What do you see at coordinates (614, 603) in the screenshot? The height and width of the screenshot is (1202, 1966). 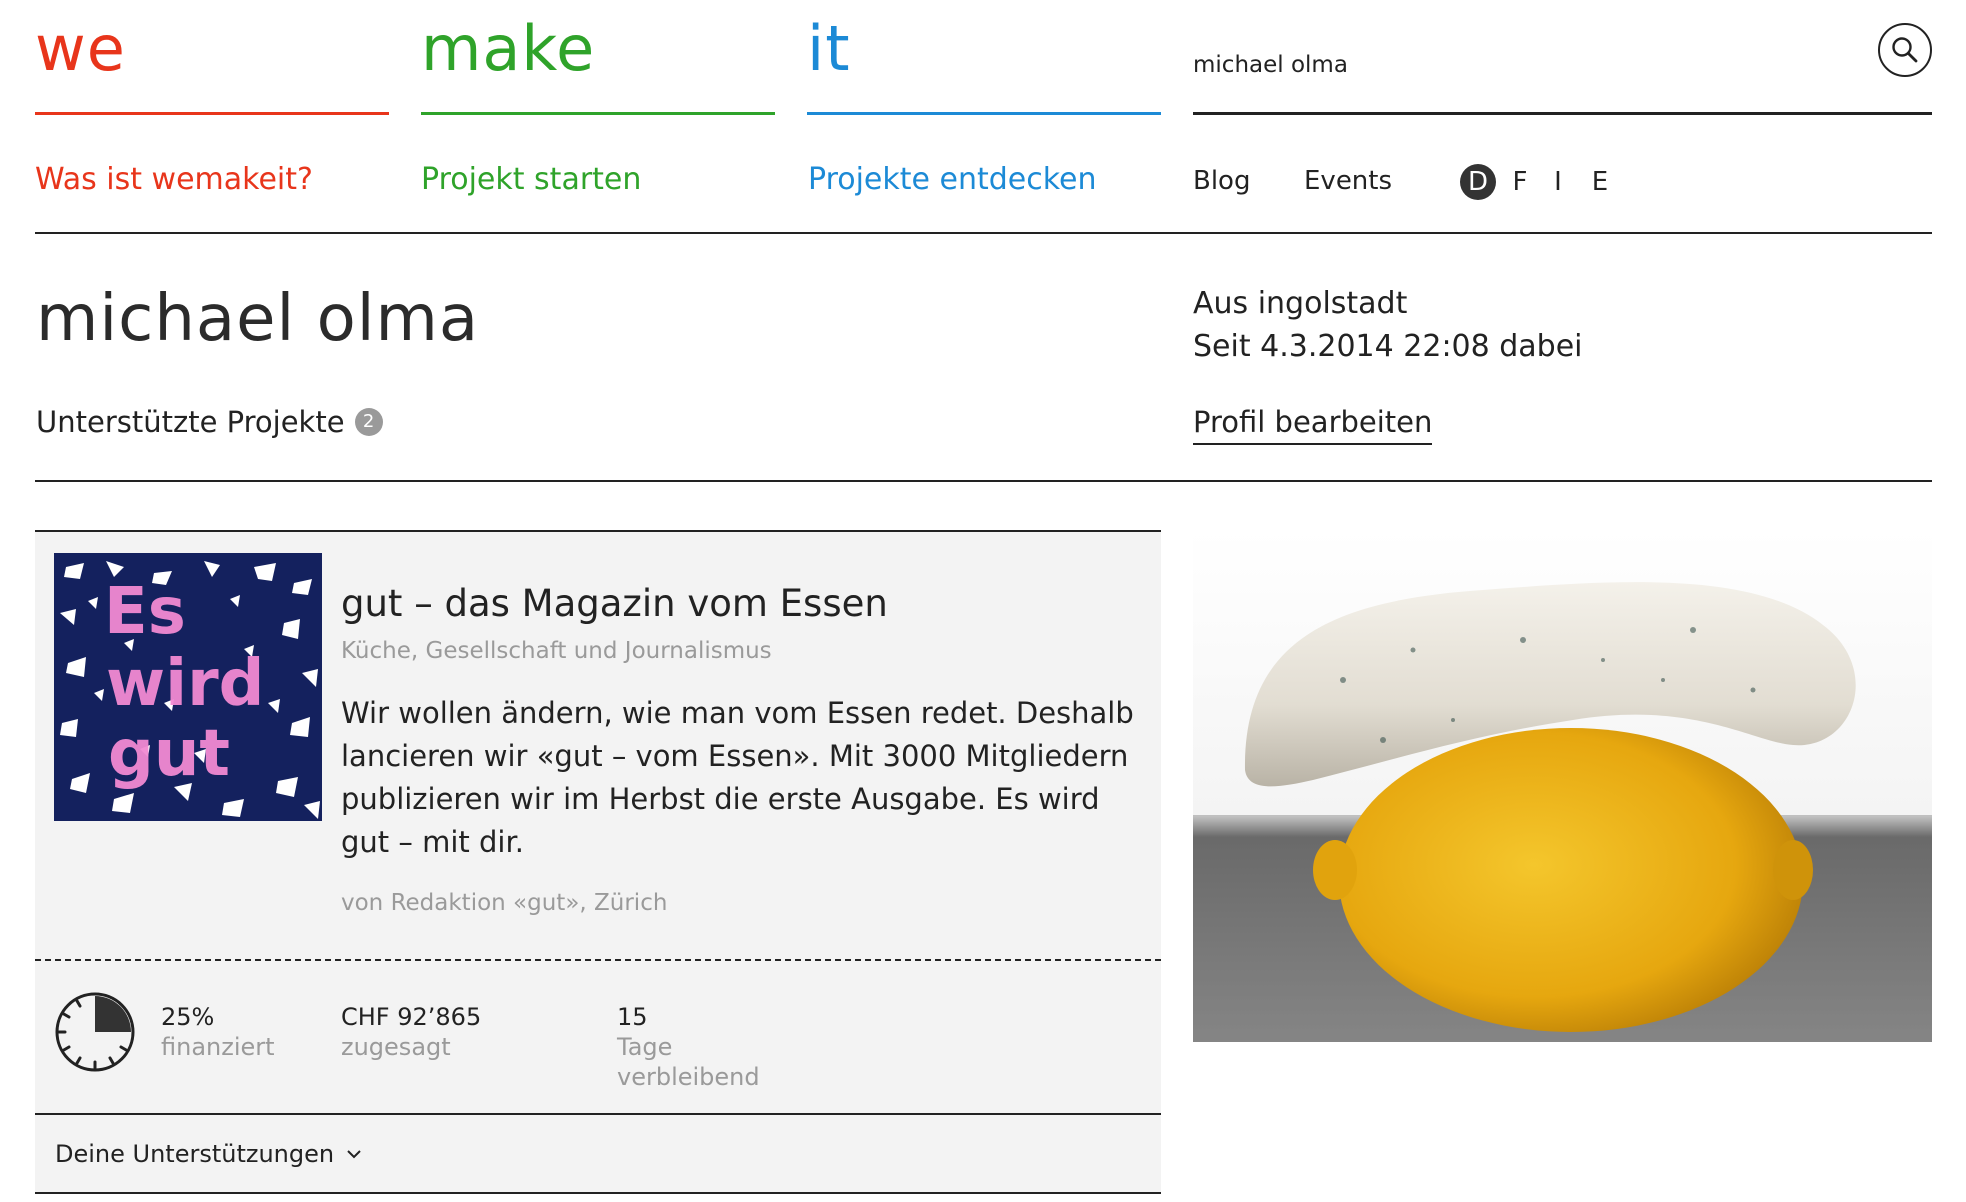 I see `project-title: gut – das Magazin vom Essen` at bounding box center [614, 603].